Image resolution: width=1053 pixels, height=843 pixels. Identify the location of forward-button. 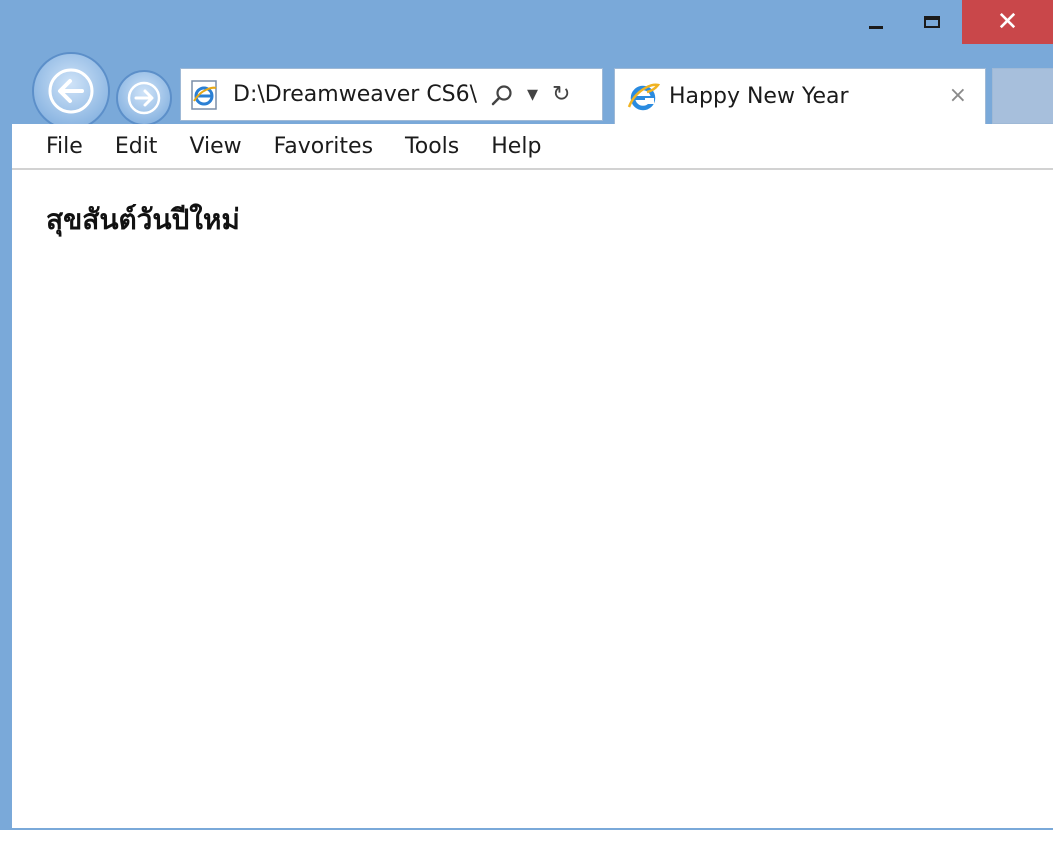
(144, 98).